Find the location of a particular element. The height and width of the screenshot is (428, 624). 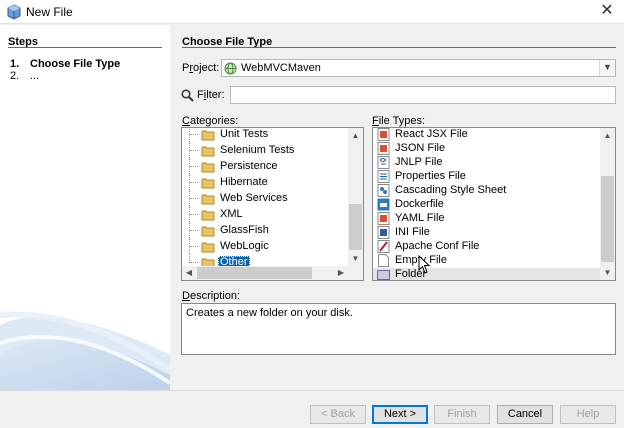

list-item: JNLP File is located at coordinates (487, 163).